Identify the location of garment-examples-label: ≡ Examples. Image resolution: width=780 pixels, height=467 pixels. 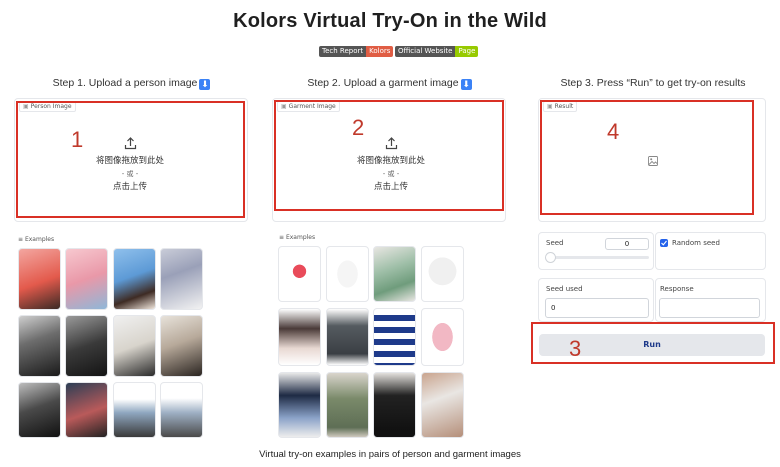
(297, 237).